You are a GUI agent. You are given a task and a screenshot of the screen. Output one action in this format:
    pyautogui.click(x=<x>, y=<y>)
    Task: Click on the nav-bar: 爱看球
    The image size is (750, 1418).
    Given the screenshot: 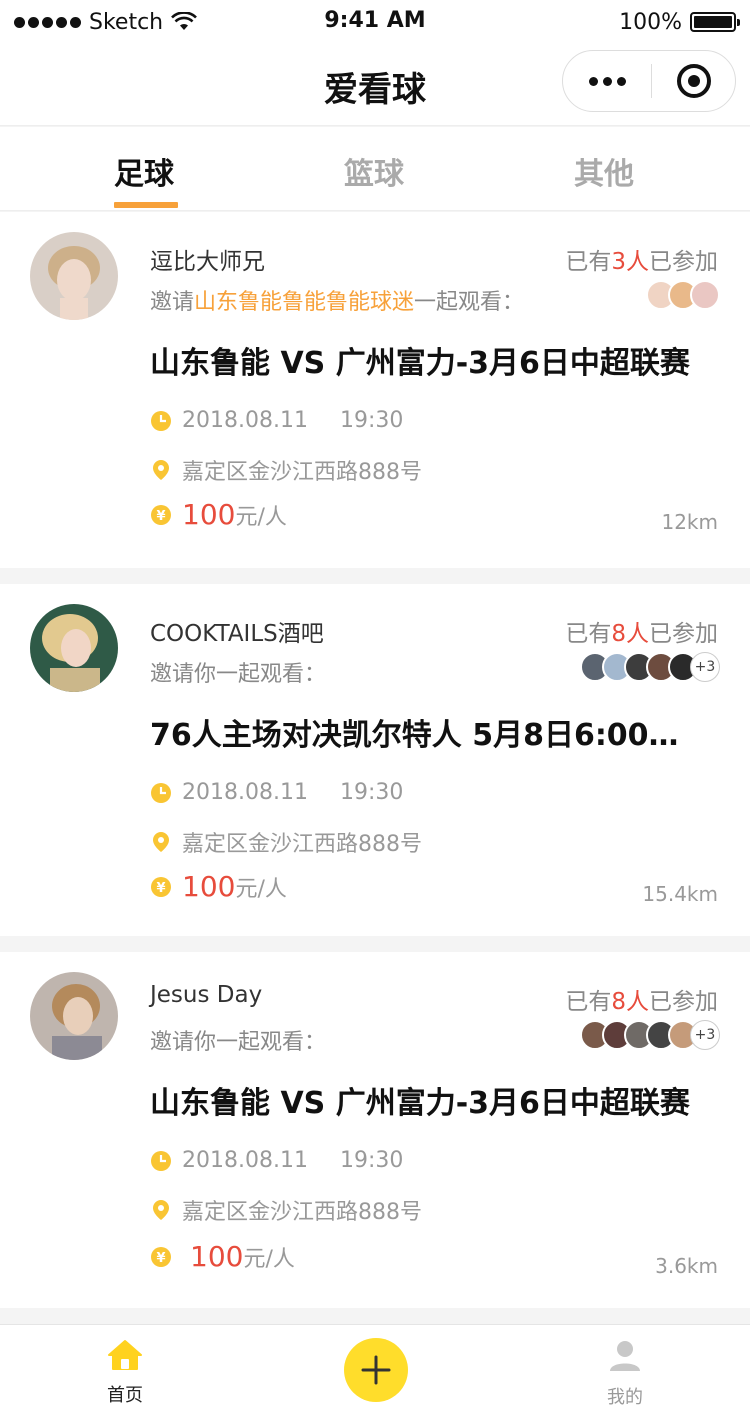 What is the action you would take?
    pyautogui.click(x=375, y=85)
    